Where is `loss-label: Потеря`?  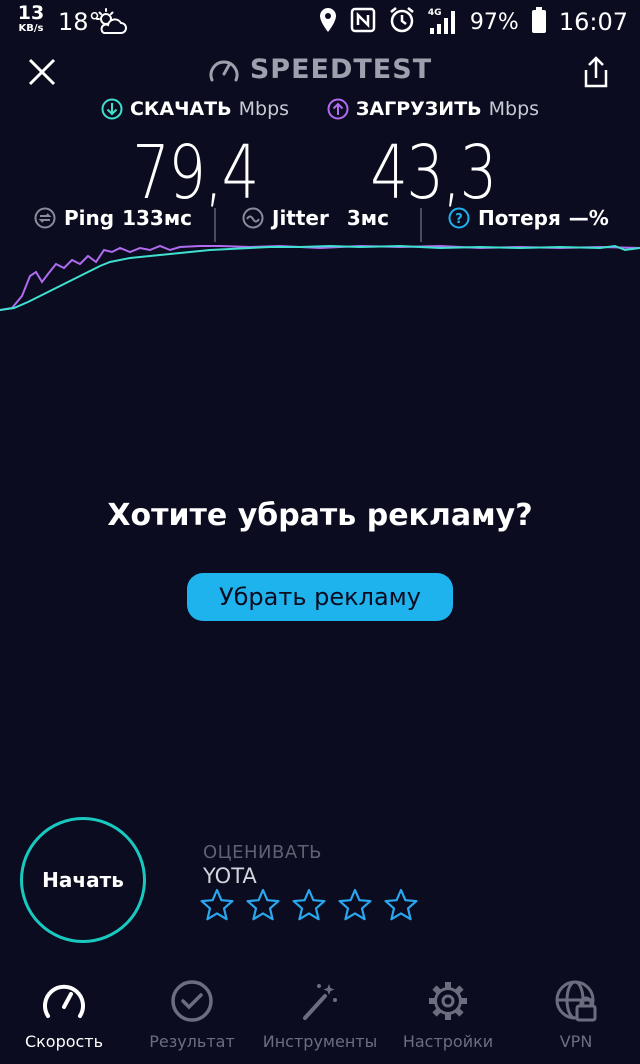 loss-label: Потеря is located at coordinates (519, 218).